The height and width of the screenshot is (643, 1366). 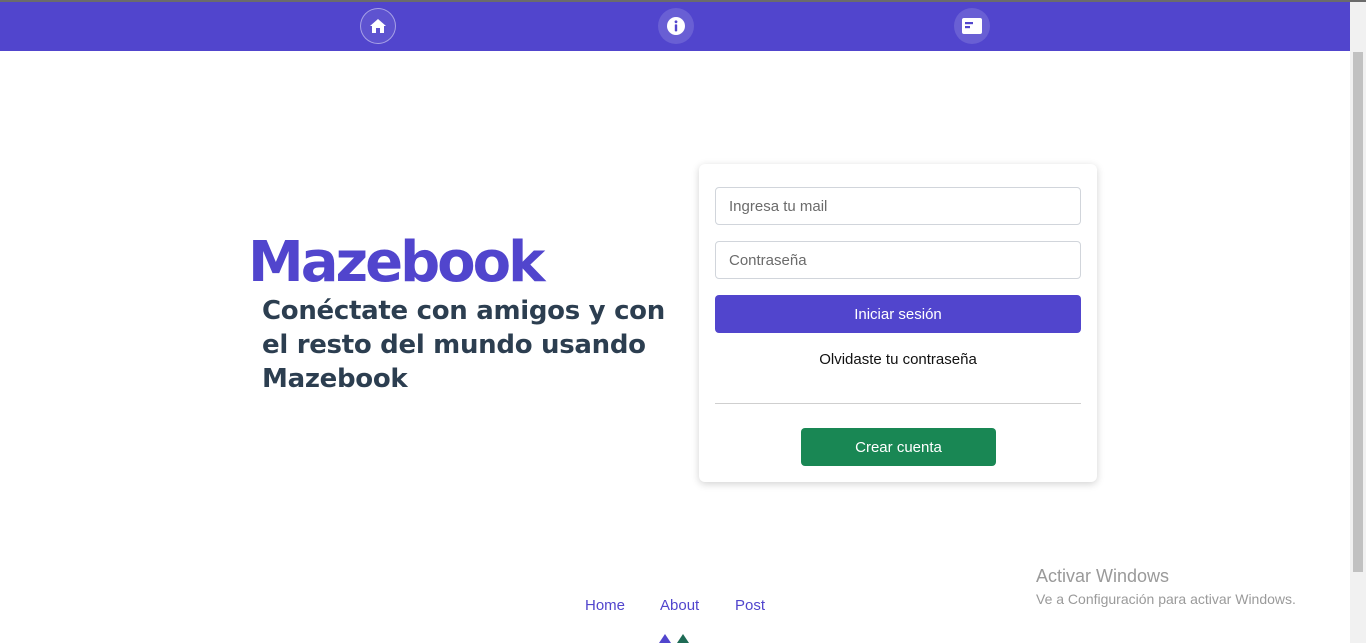 I want to click on card-divider, so click(x=898, y=403).